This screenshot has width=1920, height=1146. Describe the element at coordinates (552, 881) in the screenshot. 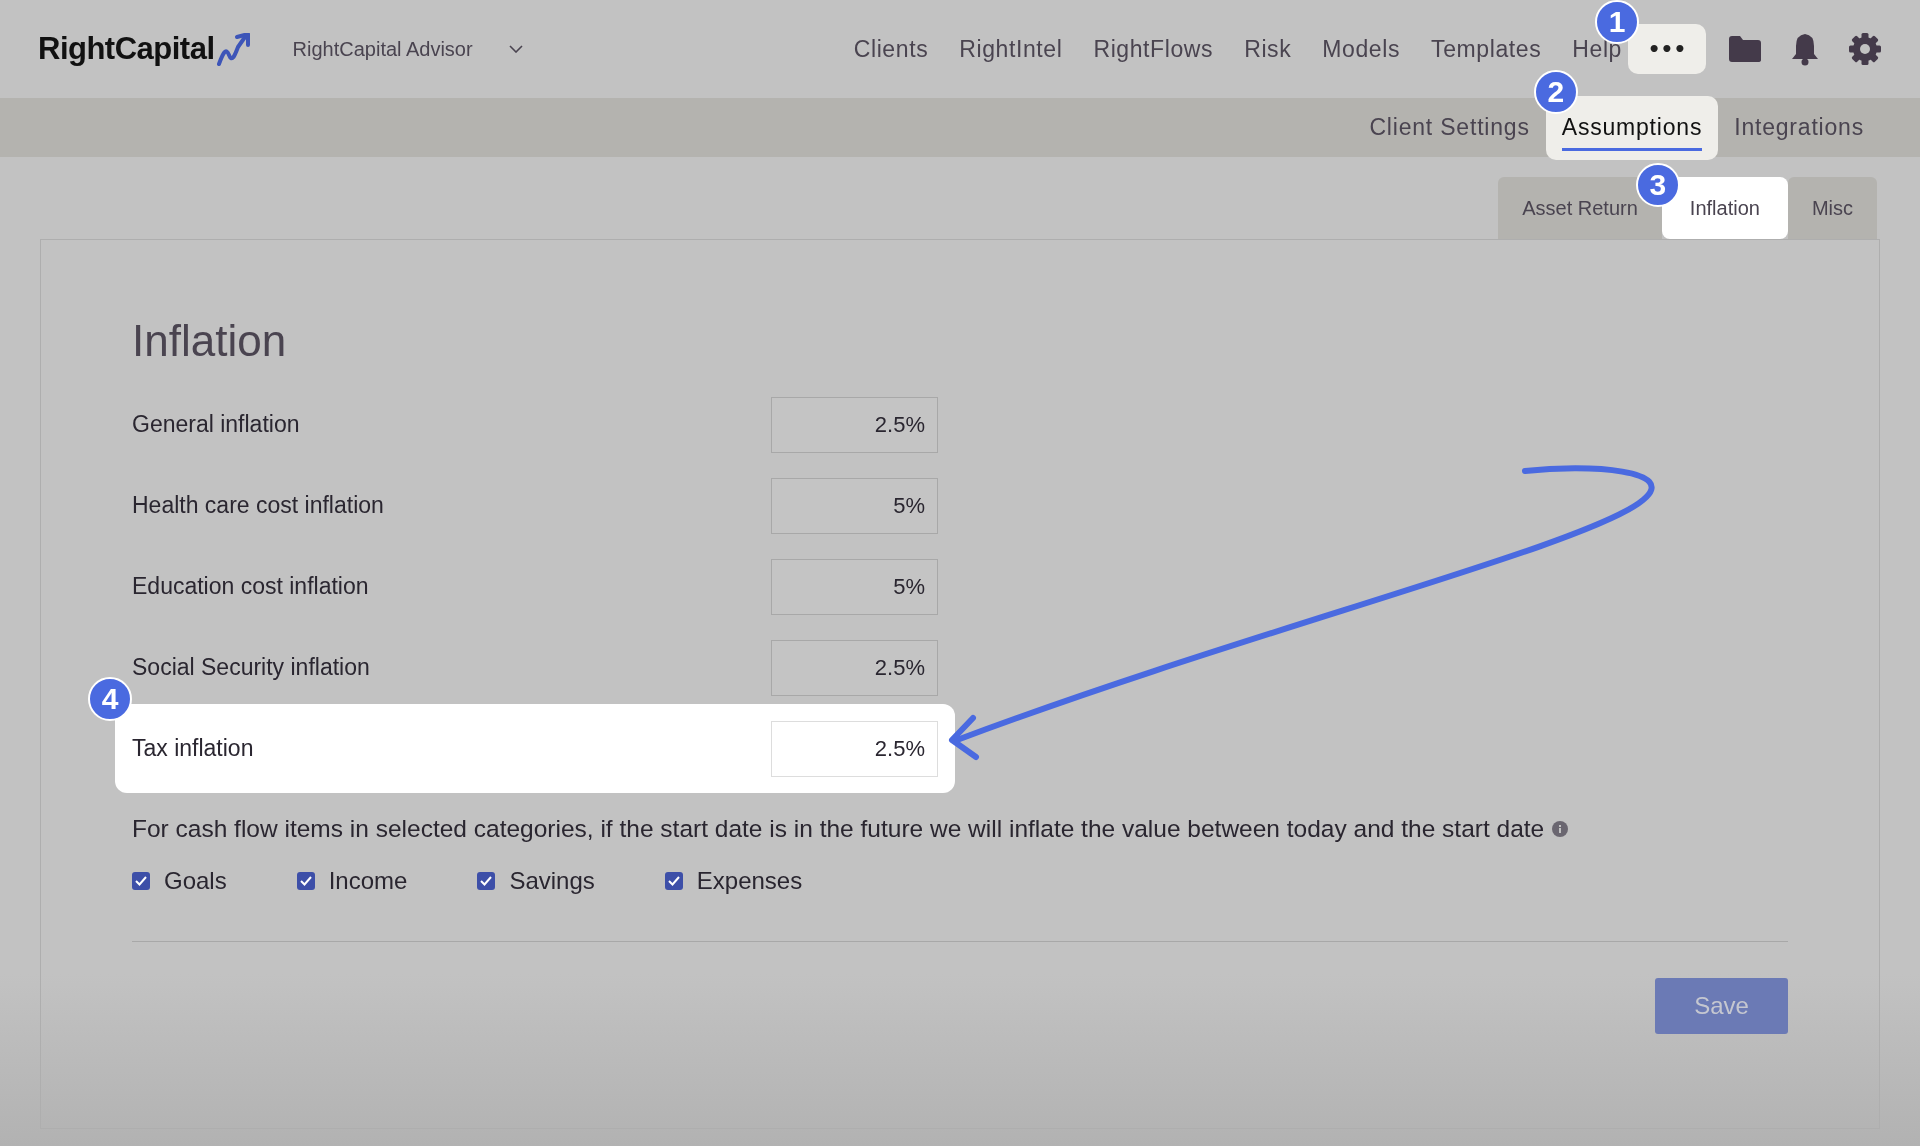

I see `checkbox-label: Savings` at that location.